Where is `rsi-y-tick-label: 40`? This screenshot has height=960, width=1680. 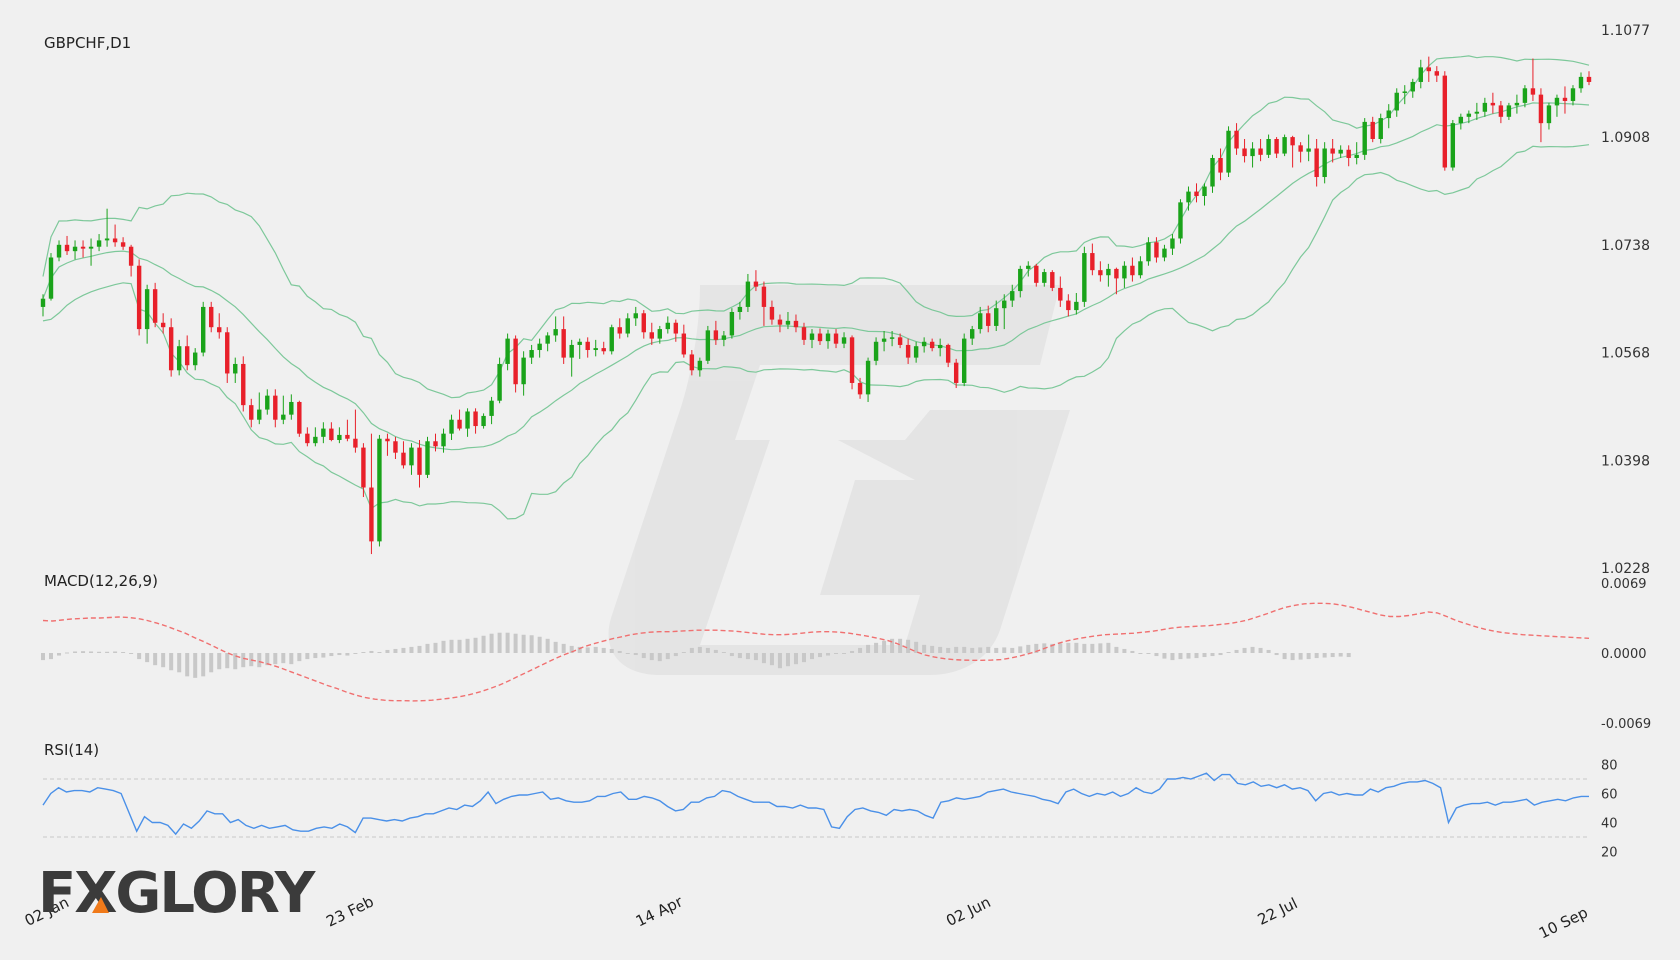 rsi-y-tick-label: 40 is located at coordinates (1609, 824).